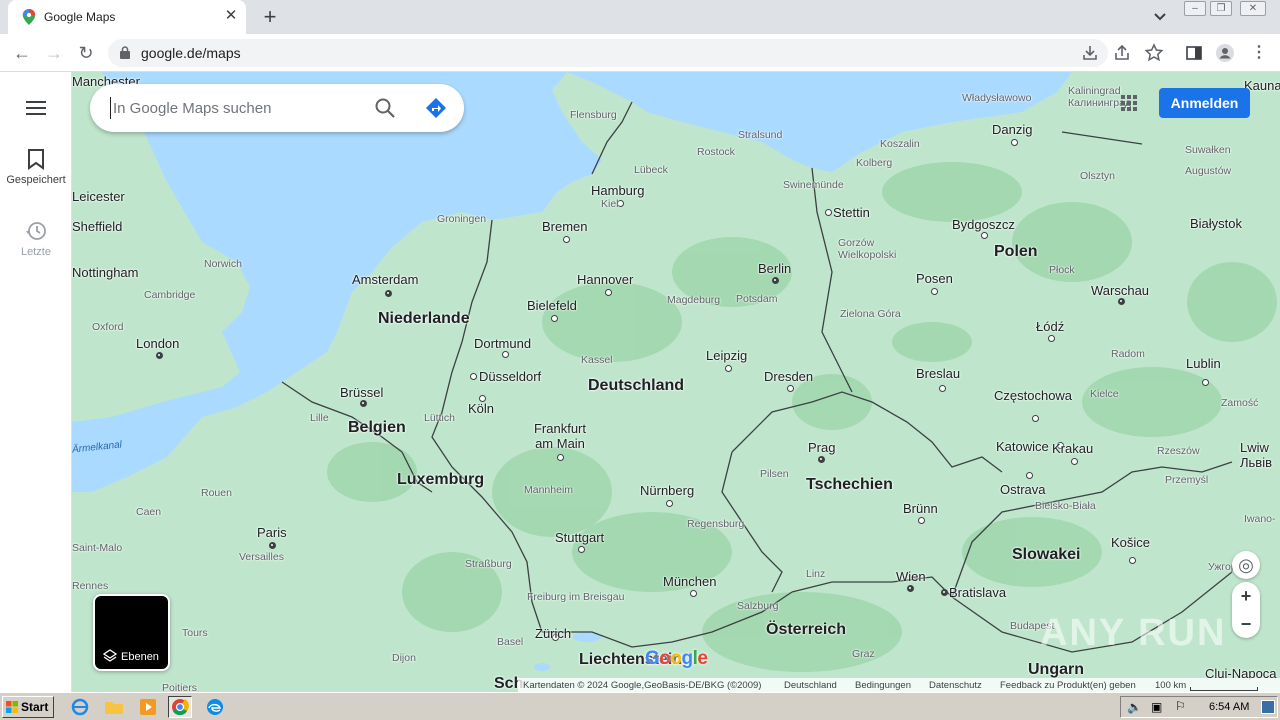  What do you see at coordinates (605, 279) in the screenshot?
I see `city-label: Hannover` at bounding box center [605, 279].